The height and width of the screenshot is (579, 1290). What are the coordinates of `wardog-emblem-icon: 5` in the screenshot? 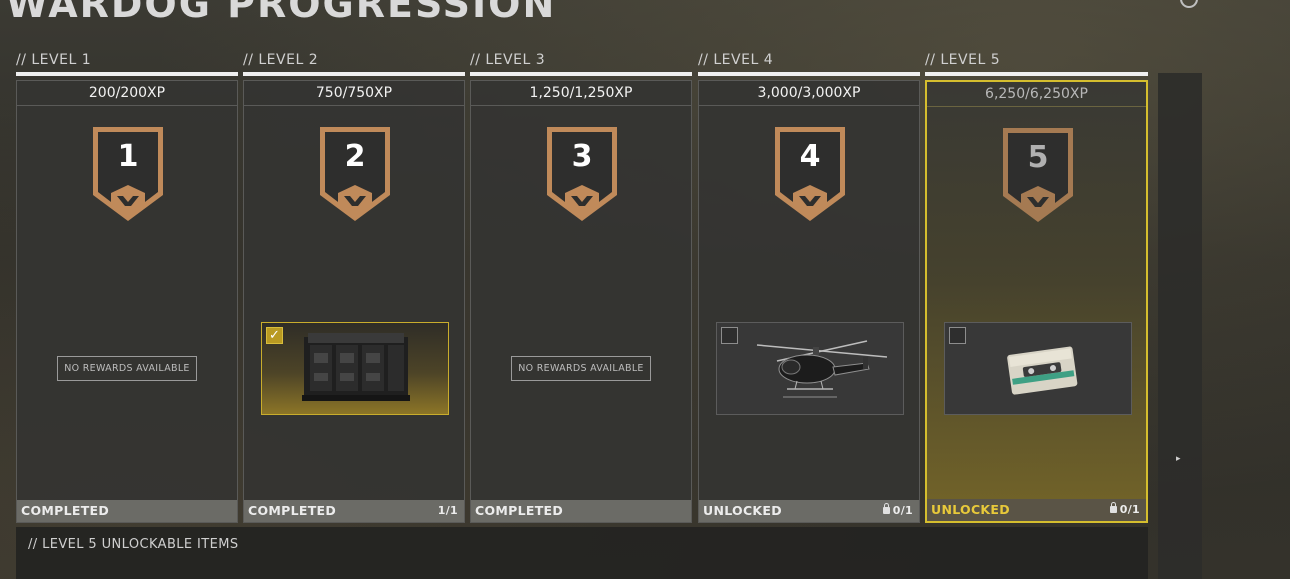 It's located at (1038, 176).